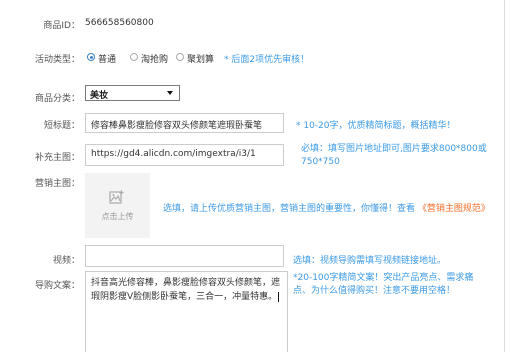 Image resolution: width=510 pixels, height=352 pixels. What do you see at coordinates (57, 99) in the screenshot?
I see `category-label: 商品分类：` at bounding box center [57, 99].